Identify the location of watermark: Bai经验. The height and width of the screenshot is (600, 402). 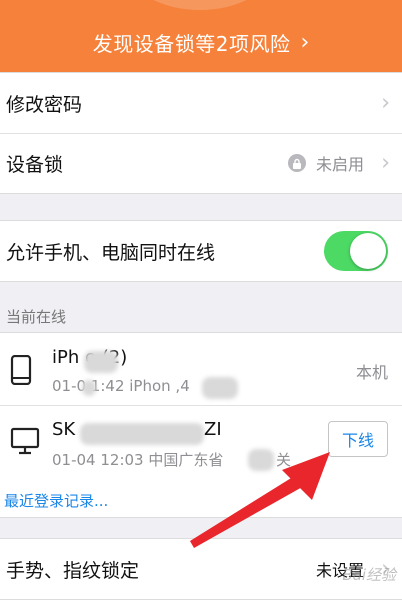
(369, 575).